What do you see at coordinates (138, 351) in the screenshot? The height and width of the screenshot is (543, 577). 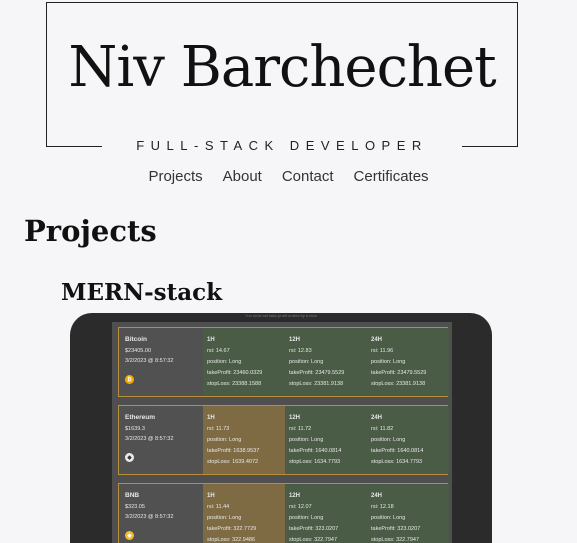 I see `coin-price: $23405.00` at bounding box center [138, 351].